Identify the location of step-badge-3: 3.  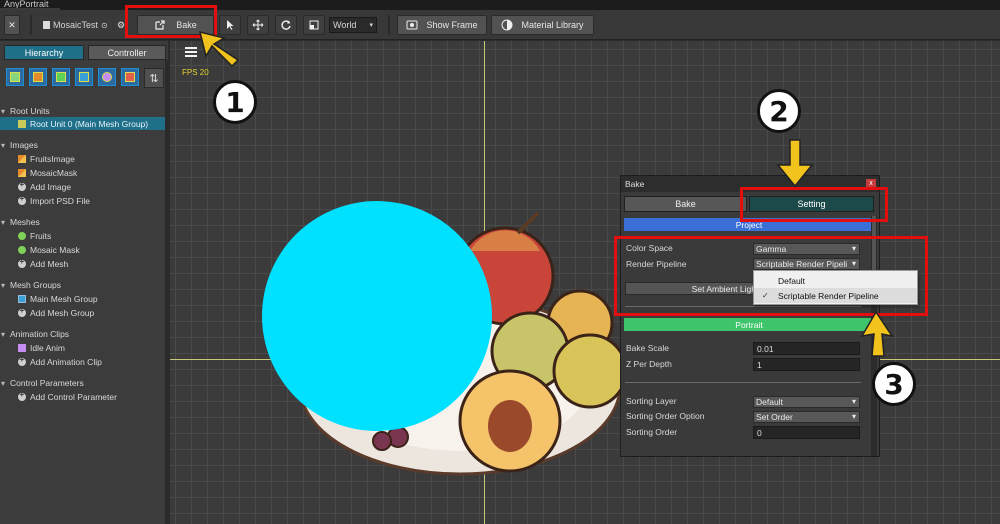
(894, 384).